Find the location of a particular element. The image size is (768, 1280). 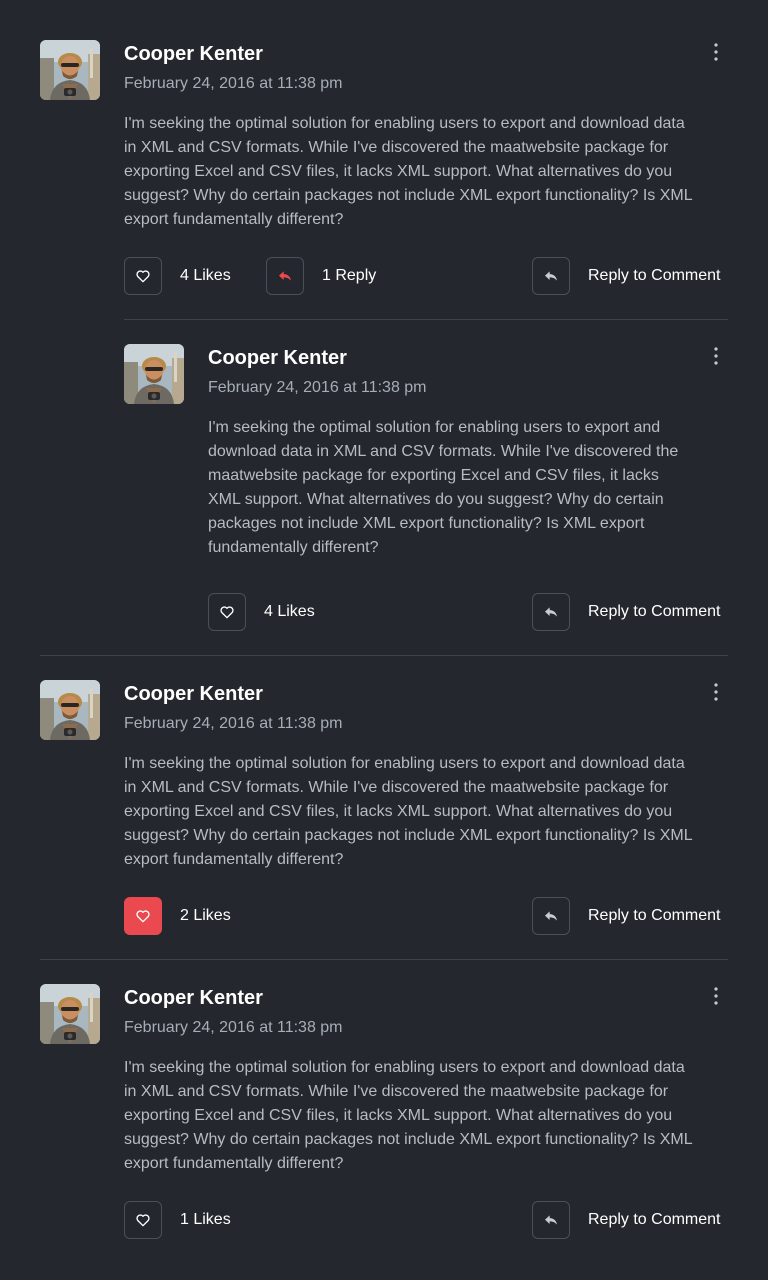

replies-toggle-button is located at coordinates (285, 276).